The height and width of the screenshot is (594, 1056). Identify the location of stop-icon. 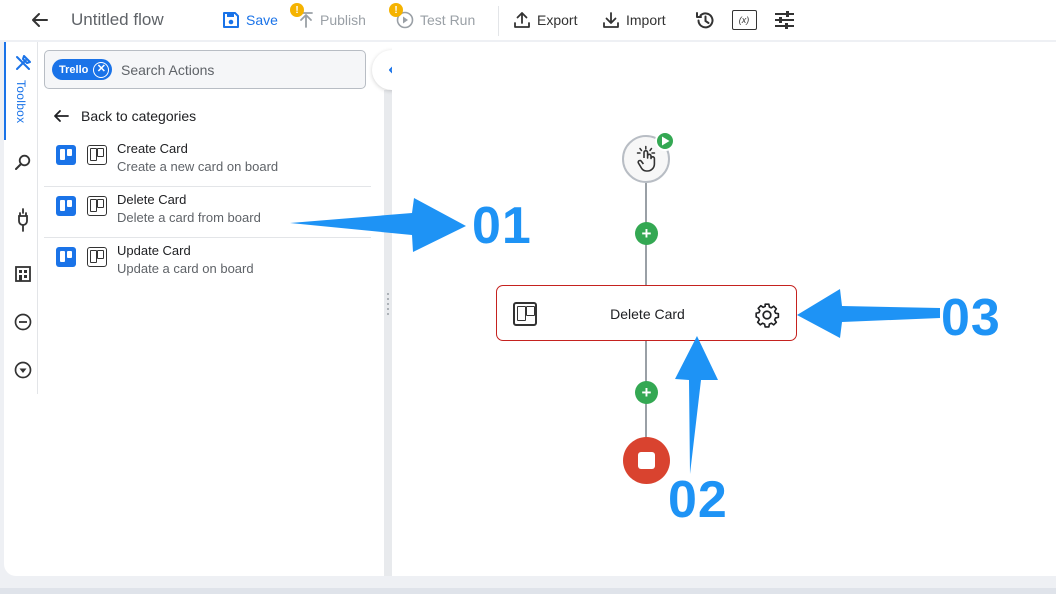
(646, 460).